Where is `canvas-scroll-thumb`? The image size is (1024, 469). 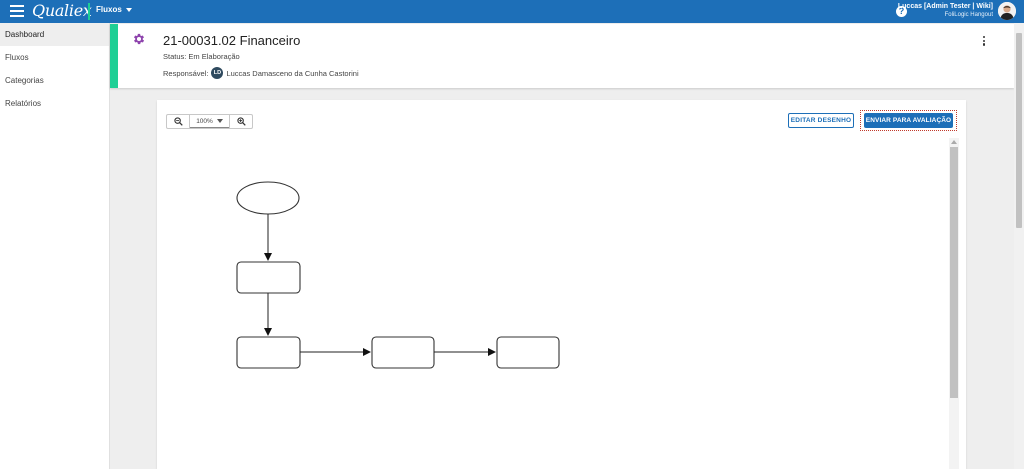 canvas-scroll-thumb is located at coordinates (954, 272).